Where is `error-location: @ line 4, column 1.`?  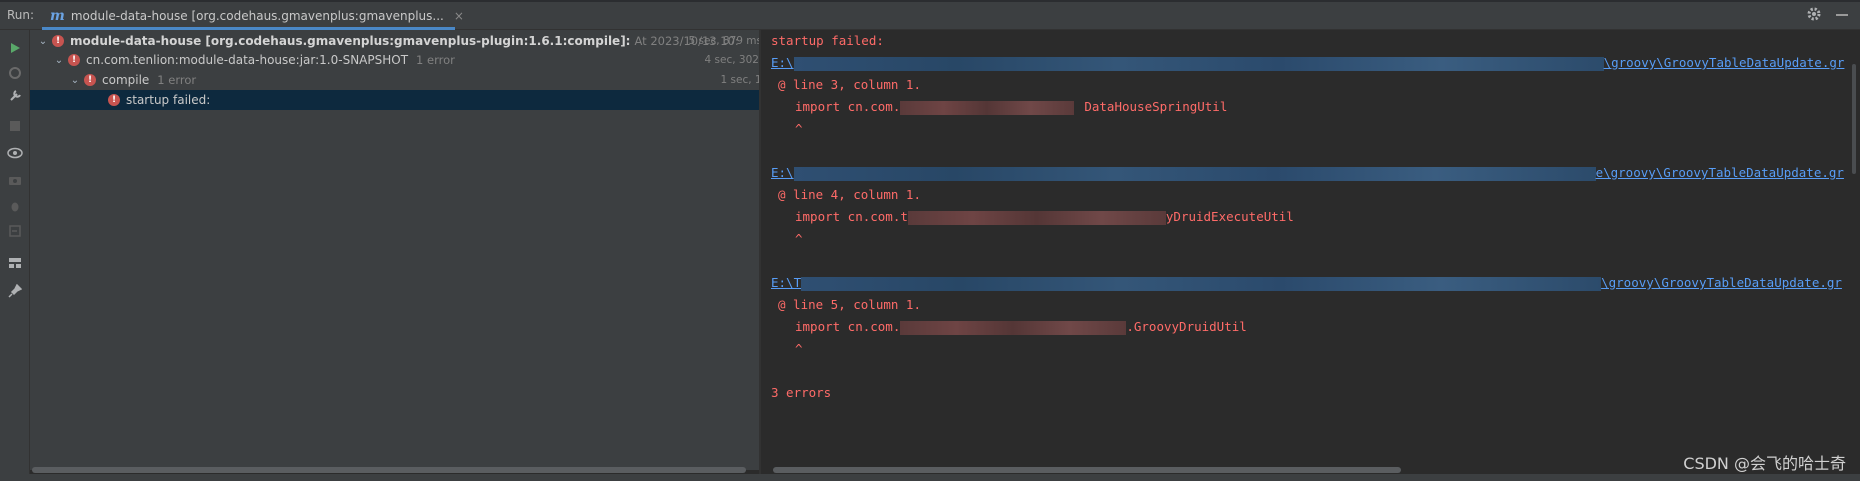
error-location: @ line 4, column 1. is located at coordinates (849, 194).